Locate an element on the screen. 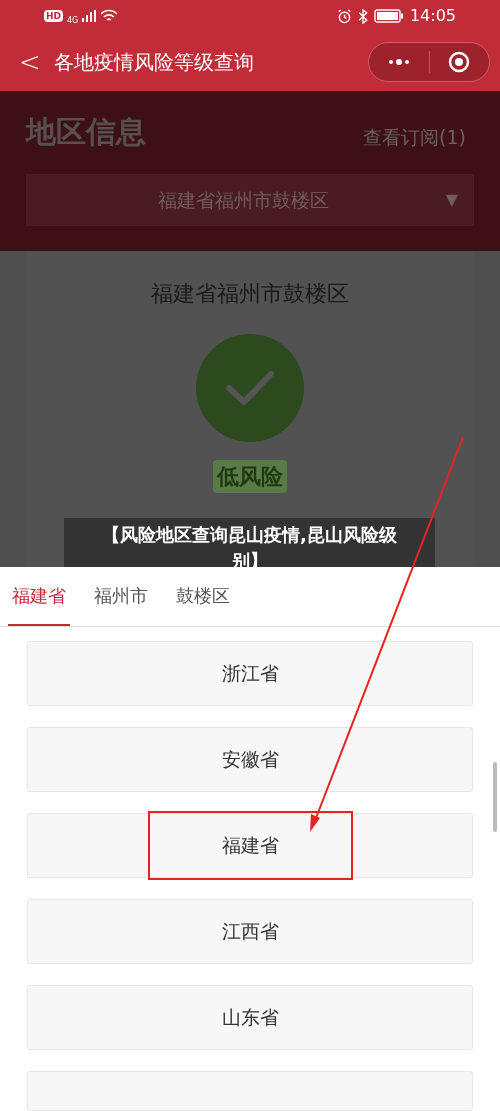  dropdown-caret: ▼ is located at coordinates (451, 199).